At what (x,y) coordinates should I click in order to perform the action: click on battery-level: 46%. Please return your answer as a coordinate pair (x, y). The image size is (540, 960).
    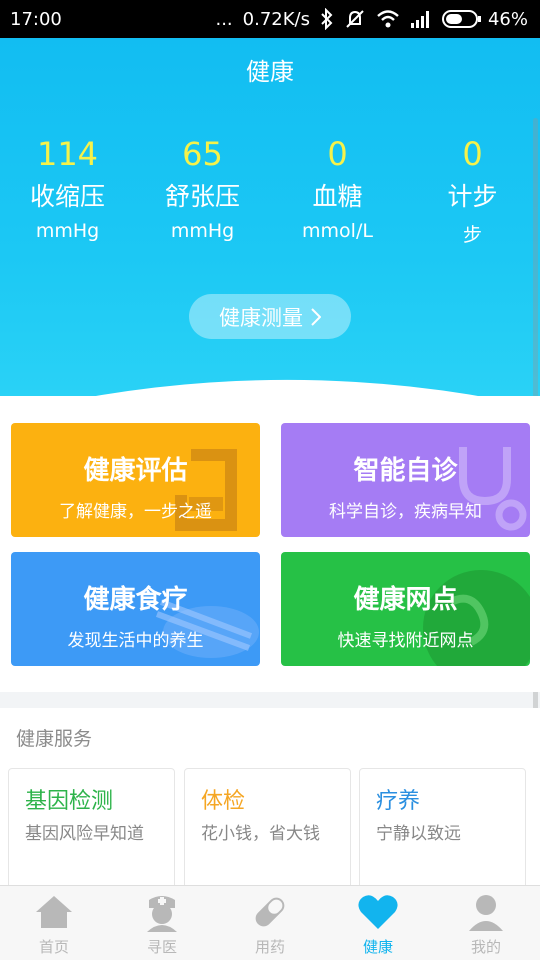
    Looking at the image, I should click on (507, 19).